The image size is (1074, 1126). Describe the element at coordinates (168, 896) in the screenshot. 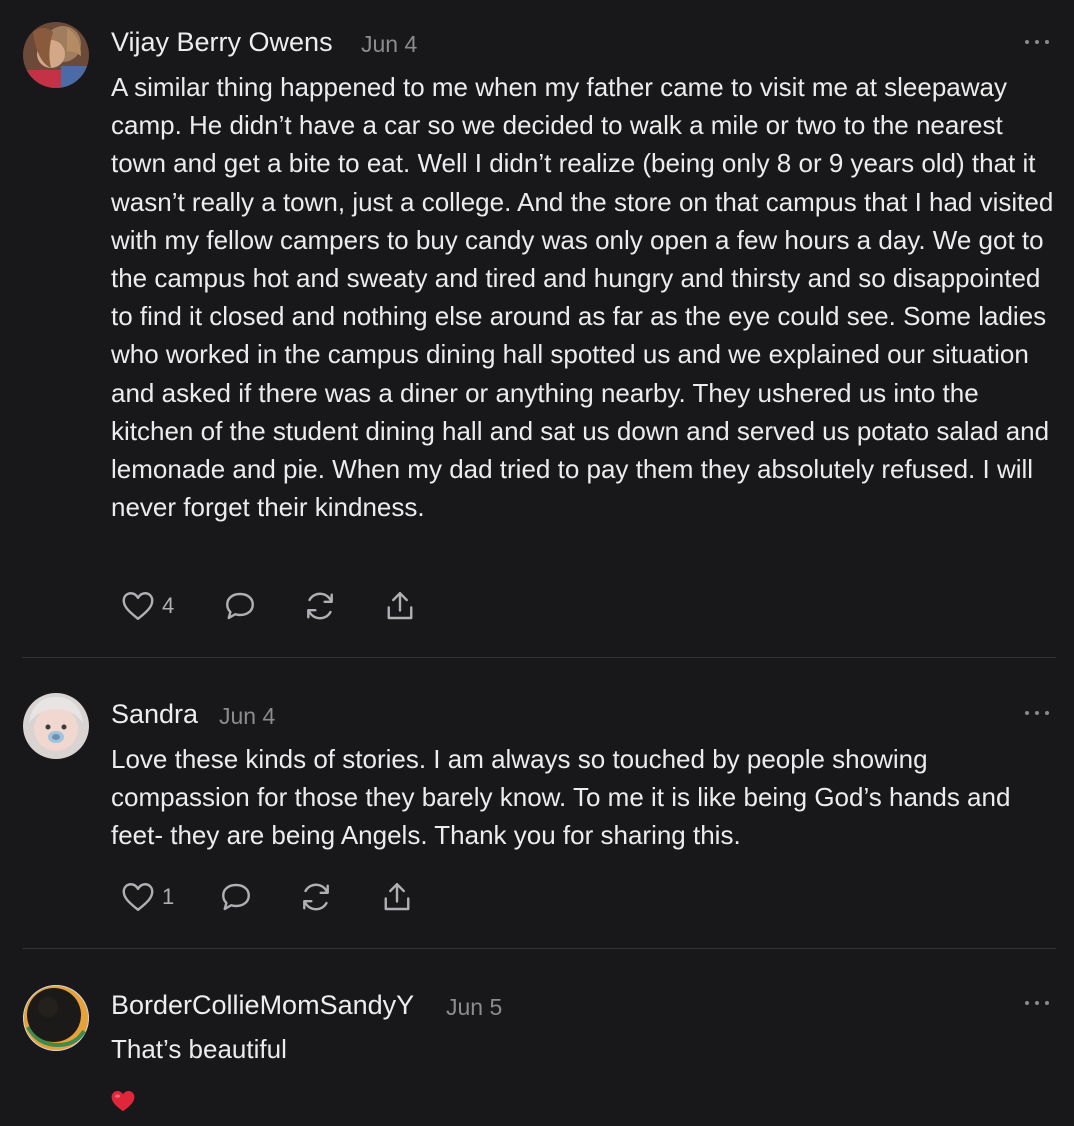

I see `like-count: 1` at that location.